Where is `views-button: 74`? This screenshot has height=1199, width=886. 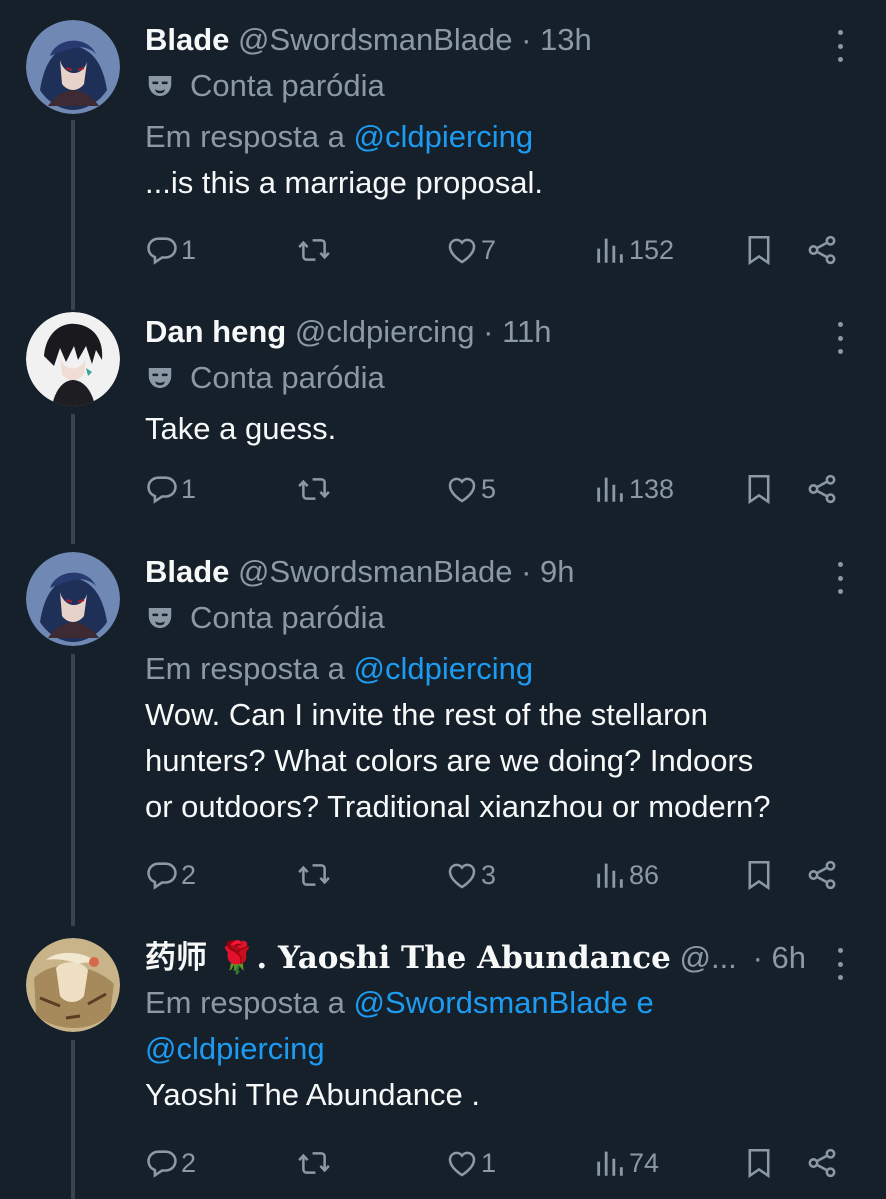
views-button: 74 is located at coordinates (626, 1163).